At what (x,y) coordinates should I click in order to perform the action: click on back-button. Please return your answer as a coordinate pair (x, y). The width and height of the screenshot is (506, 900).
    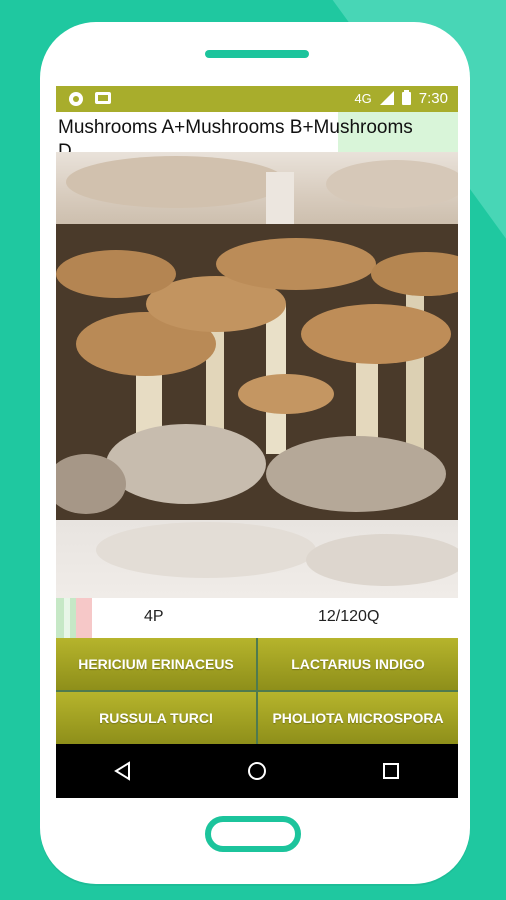
    Looking at the image, I should click on (123, 771).